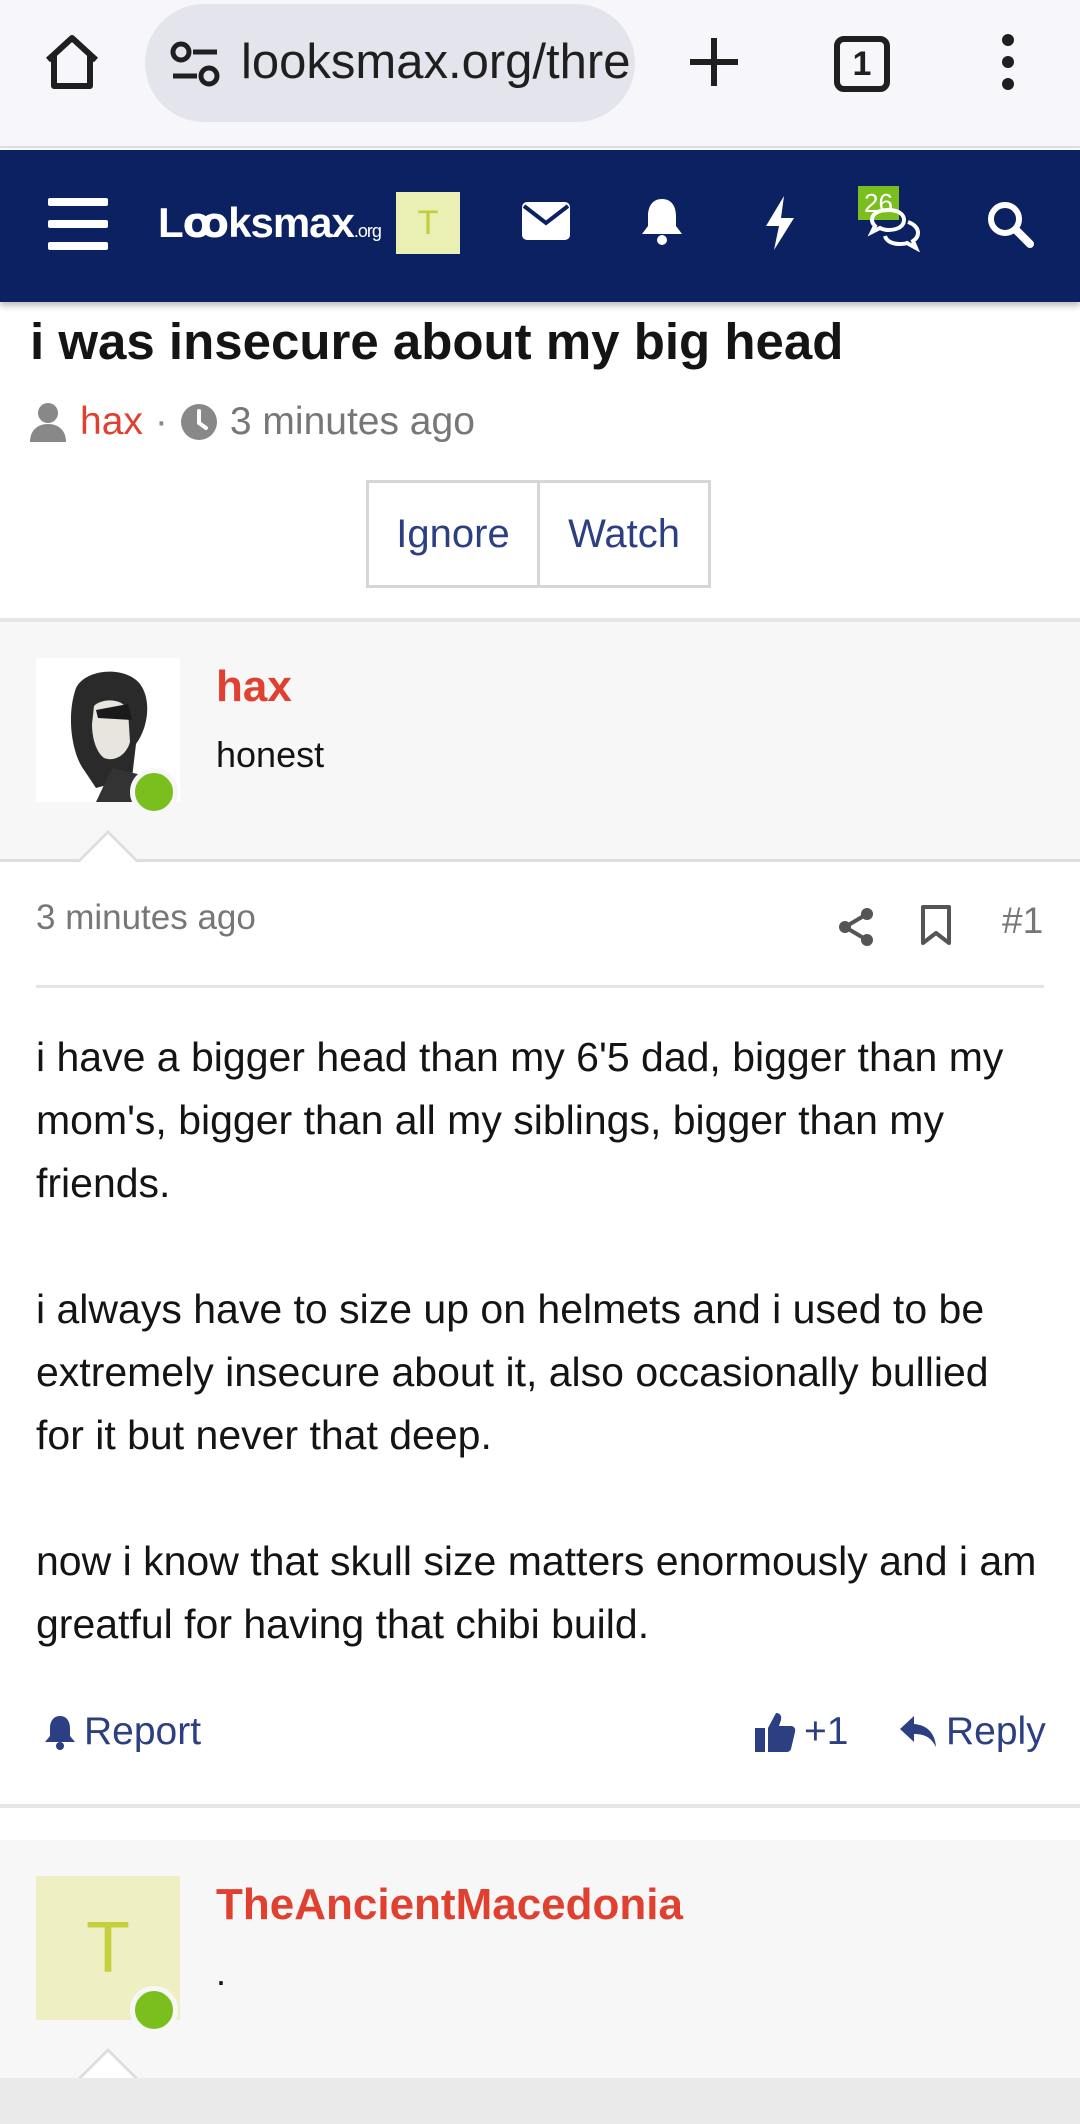 This screenshot has height=2124, width=1080. I want to click on user-icon, so click(48, 422).